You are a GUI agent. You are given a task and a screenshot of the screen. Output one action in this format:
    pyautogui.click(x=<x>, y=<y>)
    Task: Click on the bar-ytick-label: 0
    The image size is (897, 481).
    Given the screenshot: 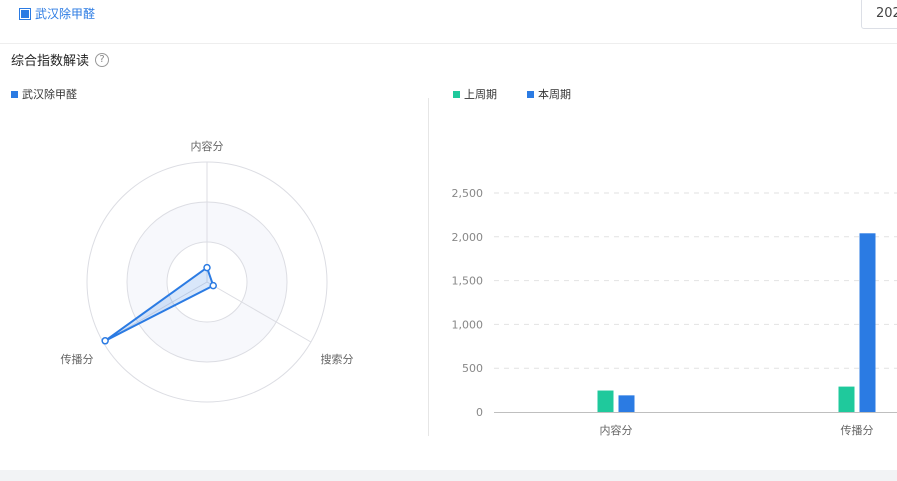 What is the action you would take?
    pyautogui.click(x=479, y=412)
    